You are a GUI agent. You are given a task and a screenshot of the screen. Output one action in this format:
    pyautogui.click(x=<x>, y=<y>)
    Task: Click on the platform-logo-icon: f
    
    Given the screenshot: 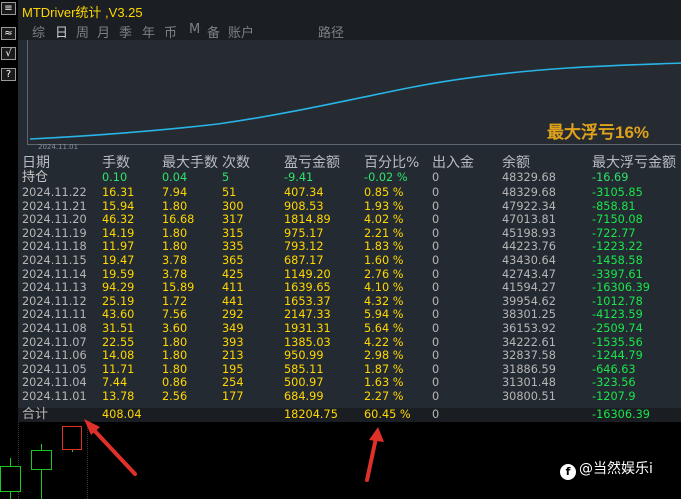 What is the action you would take?
    pyautogui.click(x=568, y=472)
    